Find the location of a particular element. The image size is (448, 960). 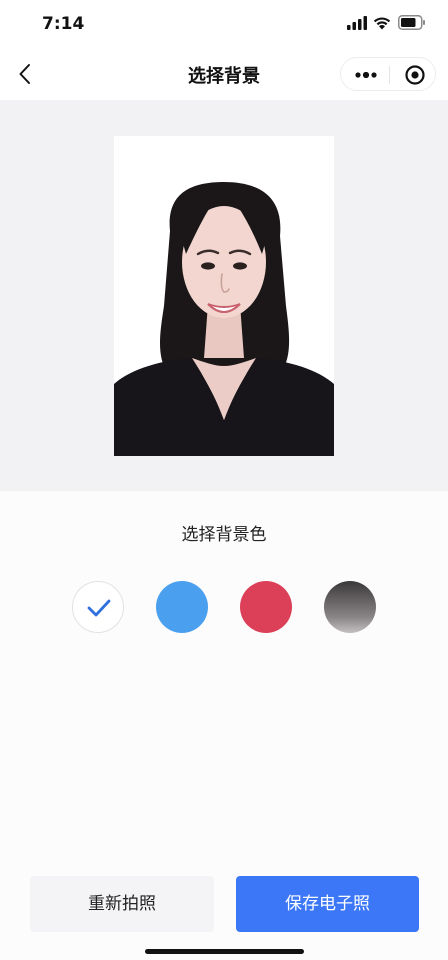

battery-icon is located at coordinates (411, 22).